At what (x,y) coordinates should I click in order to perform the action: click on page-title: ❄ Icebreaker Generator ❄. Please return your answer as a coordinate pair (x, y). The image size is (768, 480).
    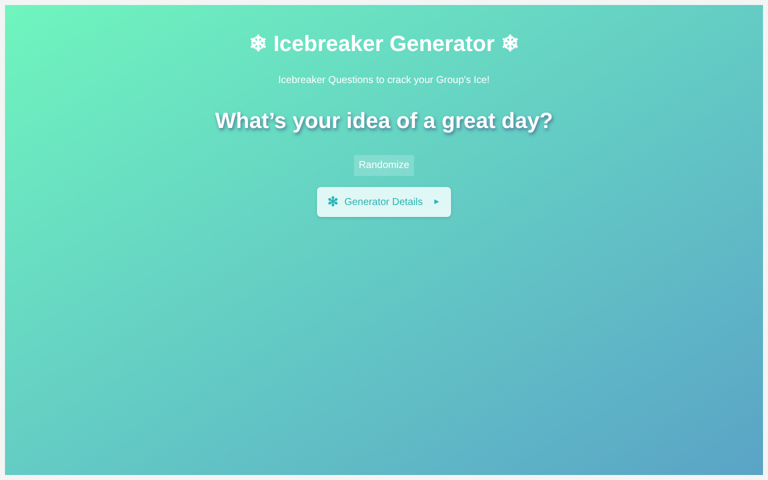
    Looking at the image, I should click on (384, 44).